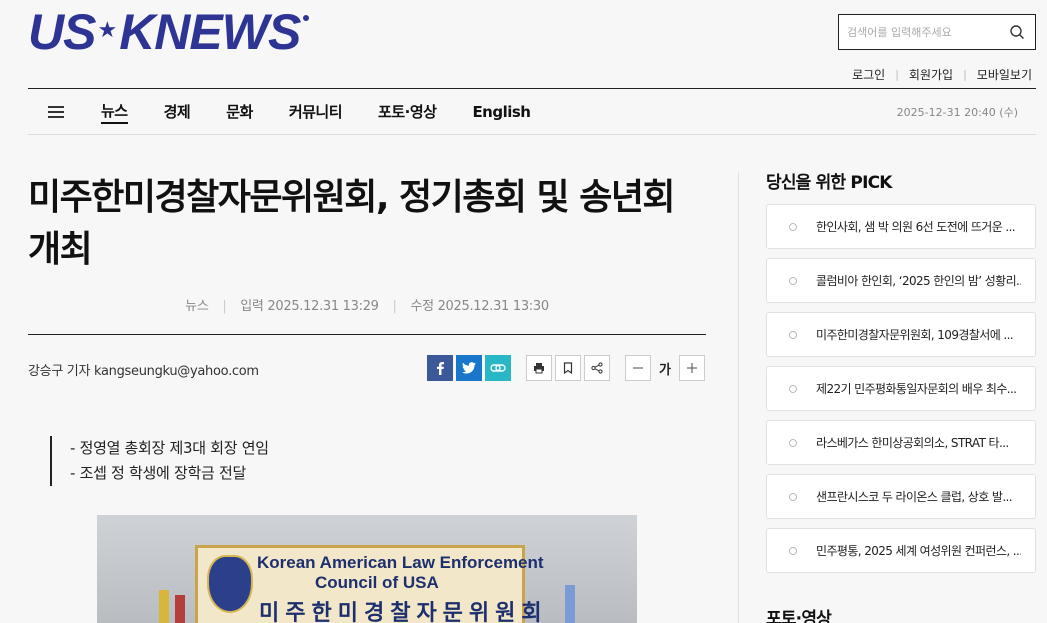  I want to click on font-increase-button, so click(691, 368).